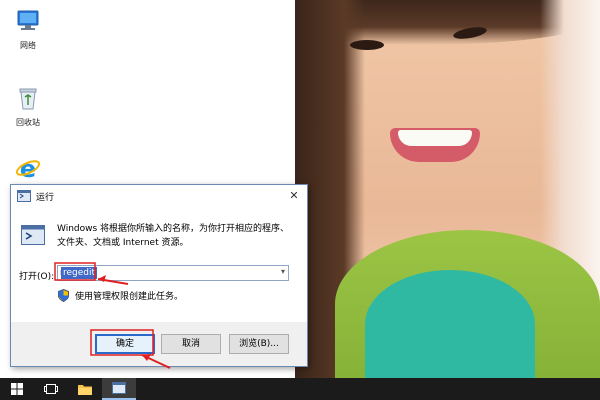 This screenshot has width=600, height=400. What do you see at coordinates (129, 297) in the screenshot?
I see `admin-note: 使用管理权限创建此任务。` at bounding box center [129, 297].